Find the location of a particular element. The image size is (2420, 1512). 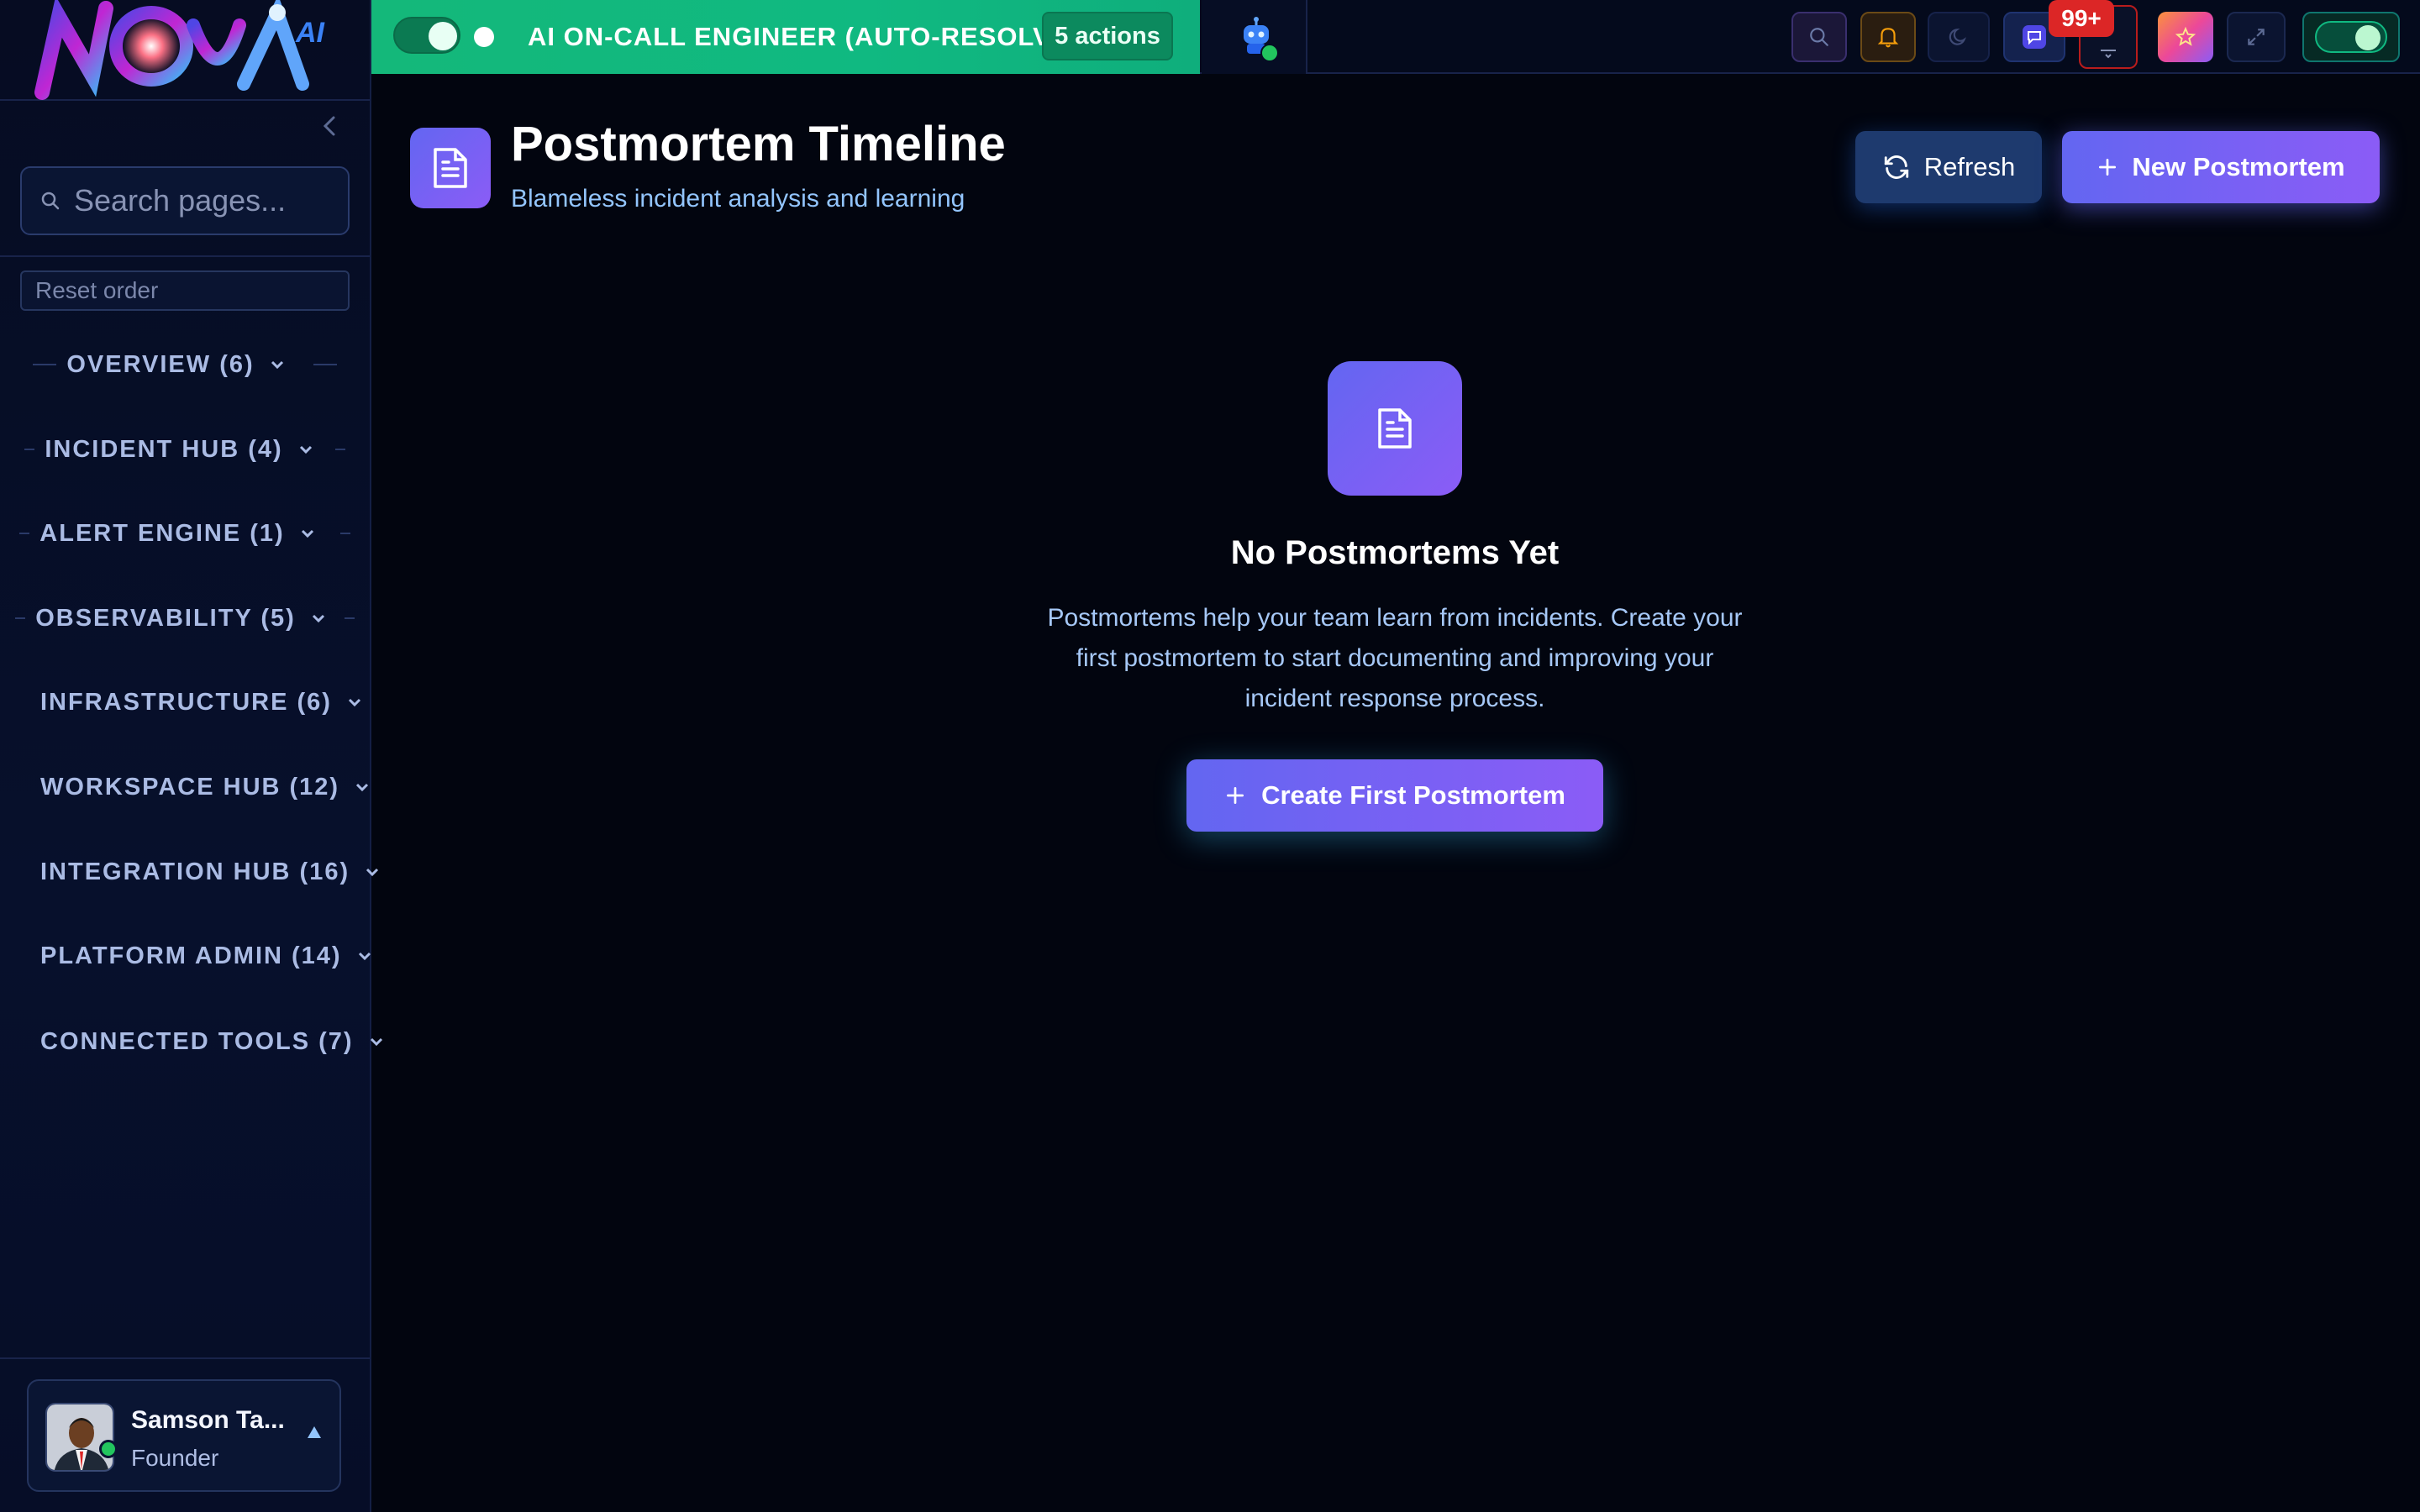

alerts-icon is located at coordinates (2108, 54).